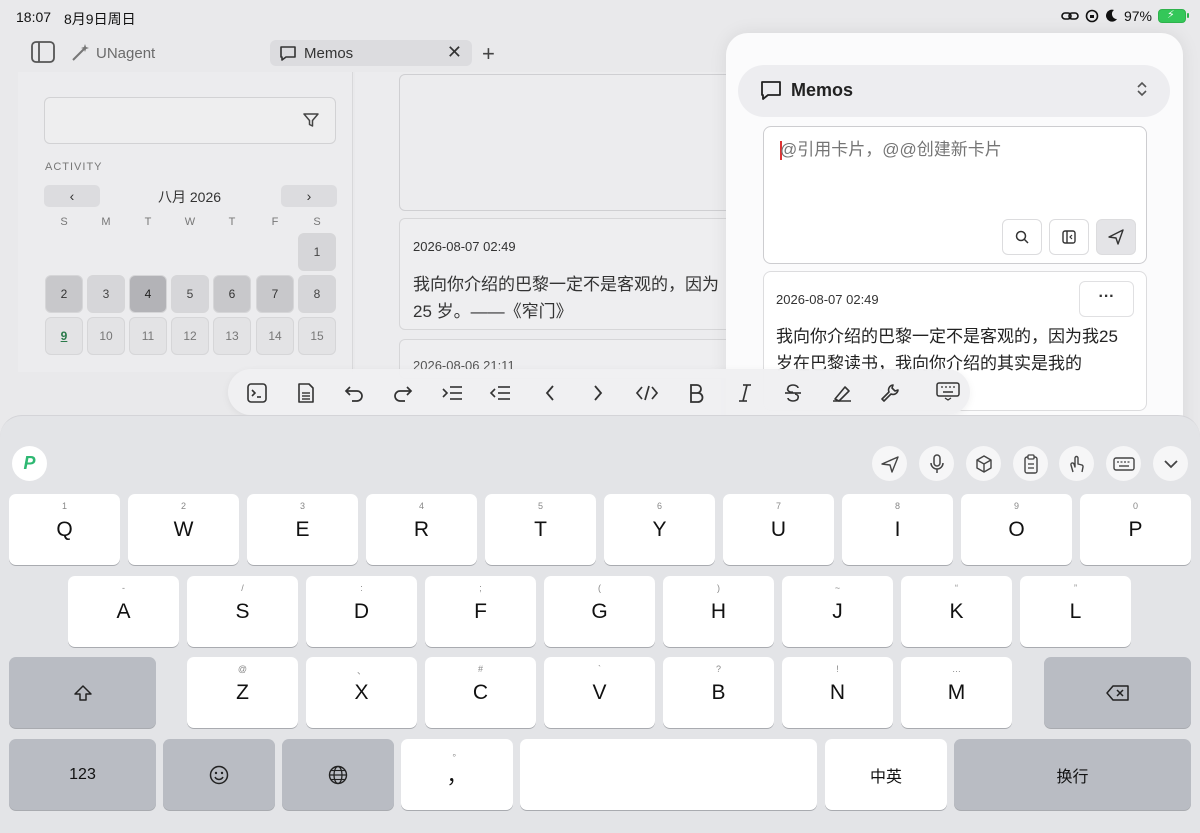 The image size is (1200, 833). I want to click on key-k: “K, so click(956, 611).